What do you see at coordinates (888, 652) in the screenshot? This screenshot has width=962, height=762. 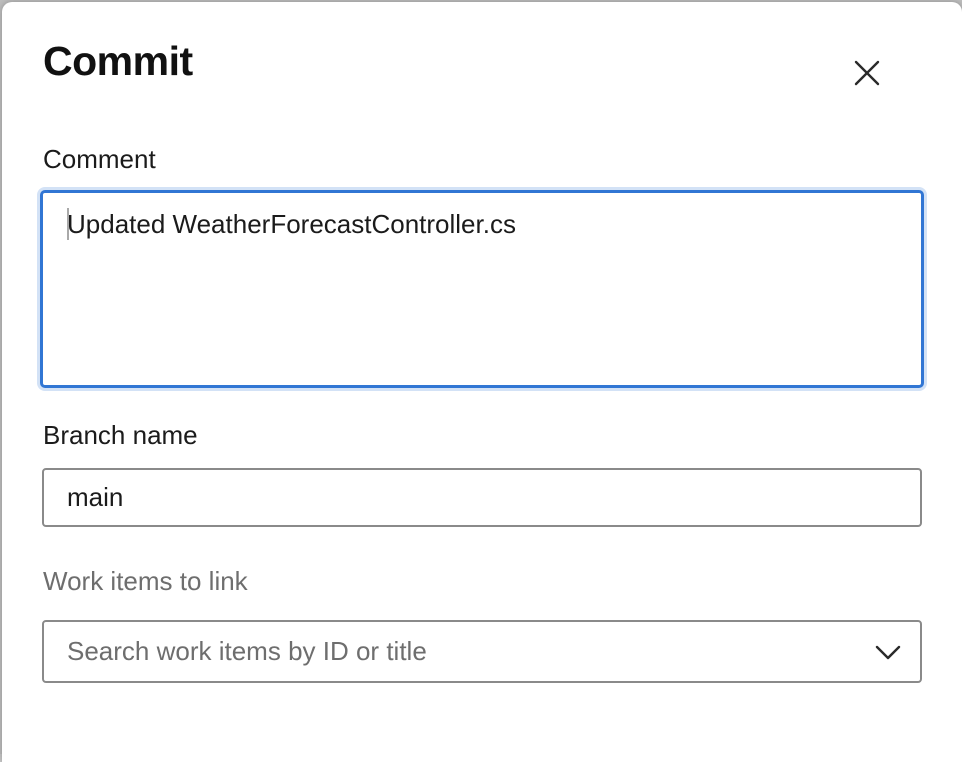 I see `chevron-down-icon` at bounding box center [888, 652].